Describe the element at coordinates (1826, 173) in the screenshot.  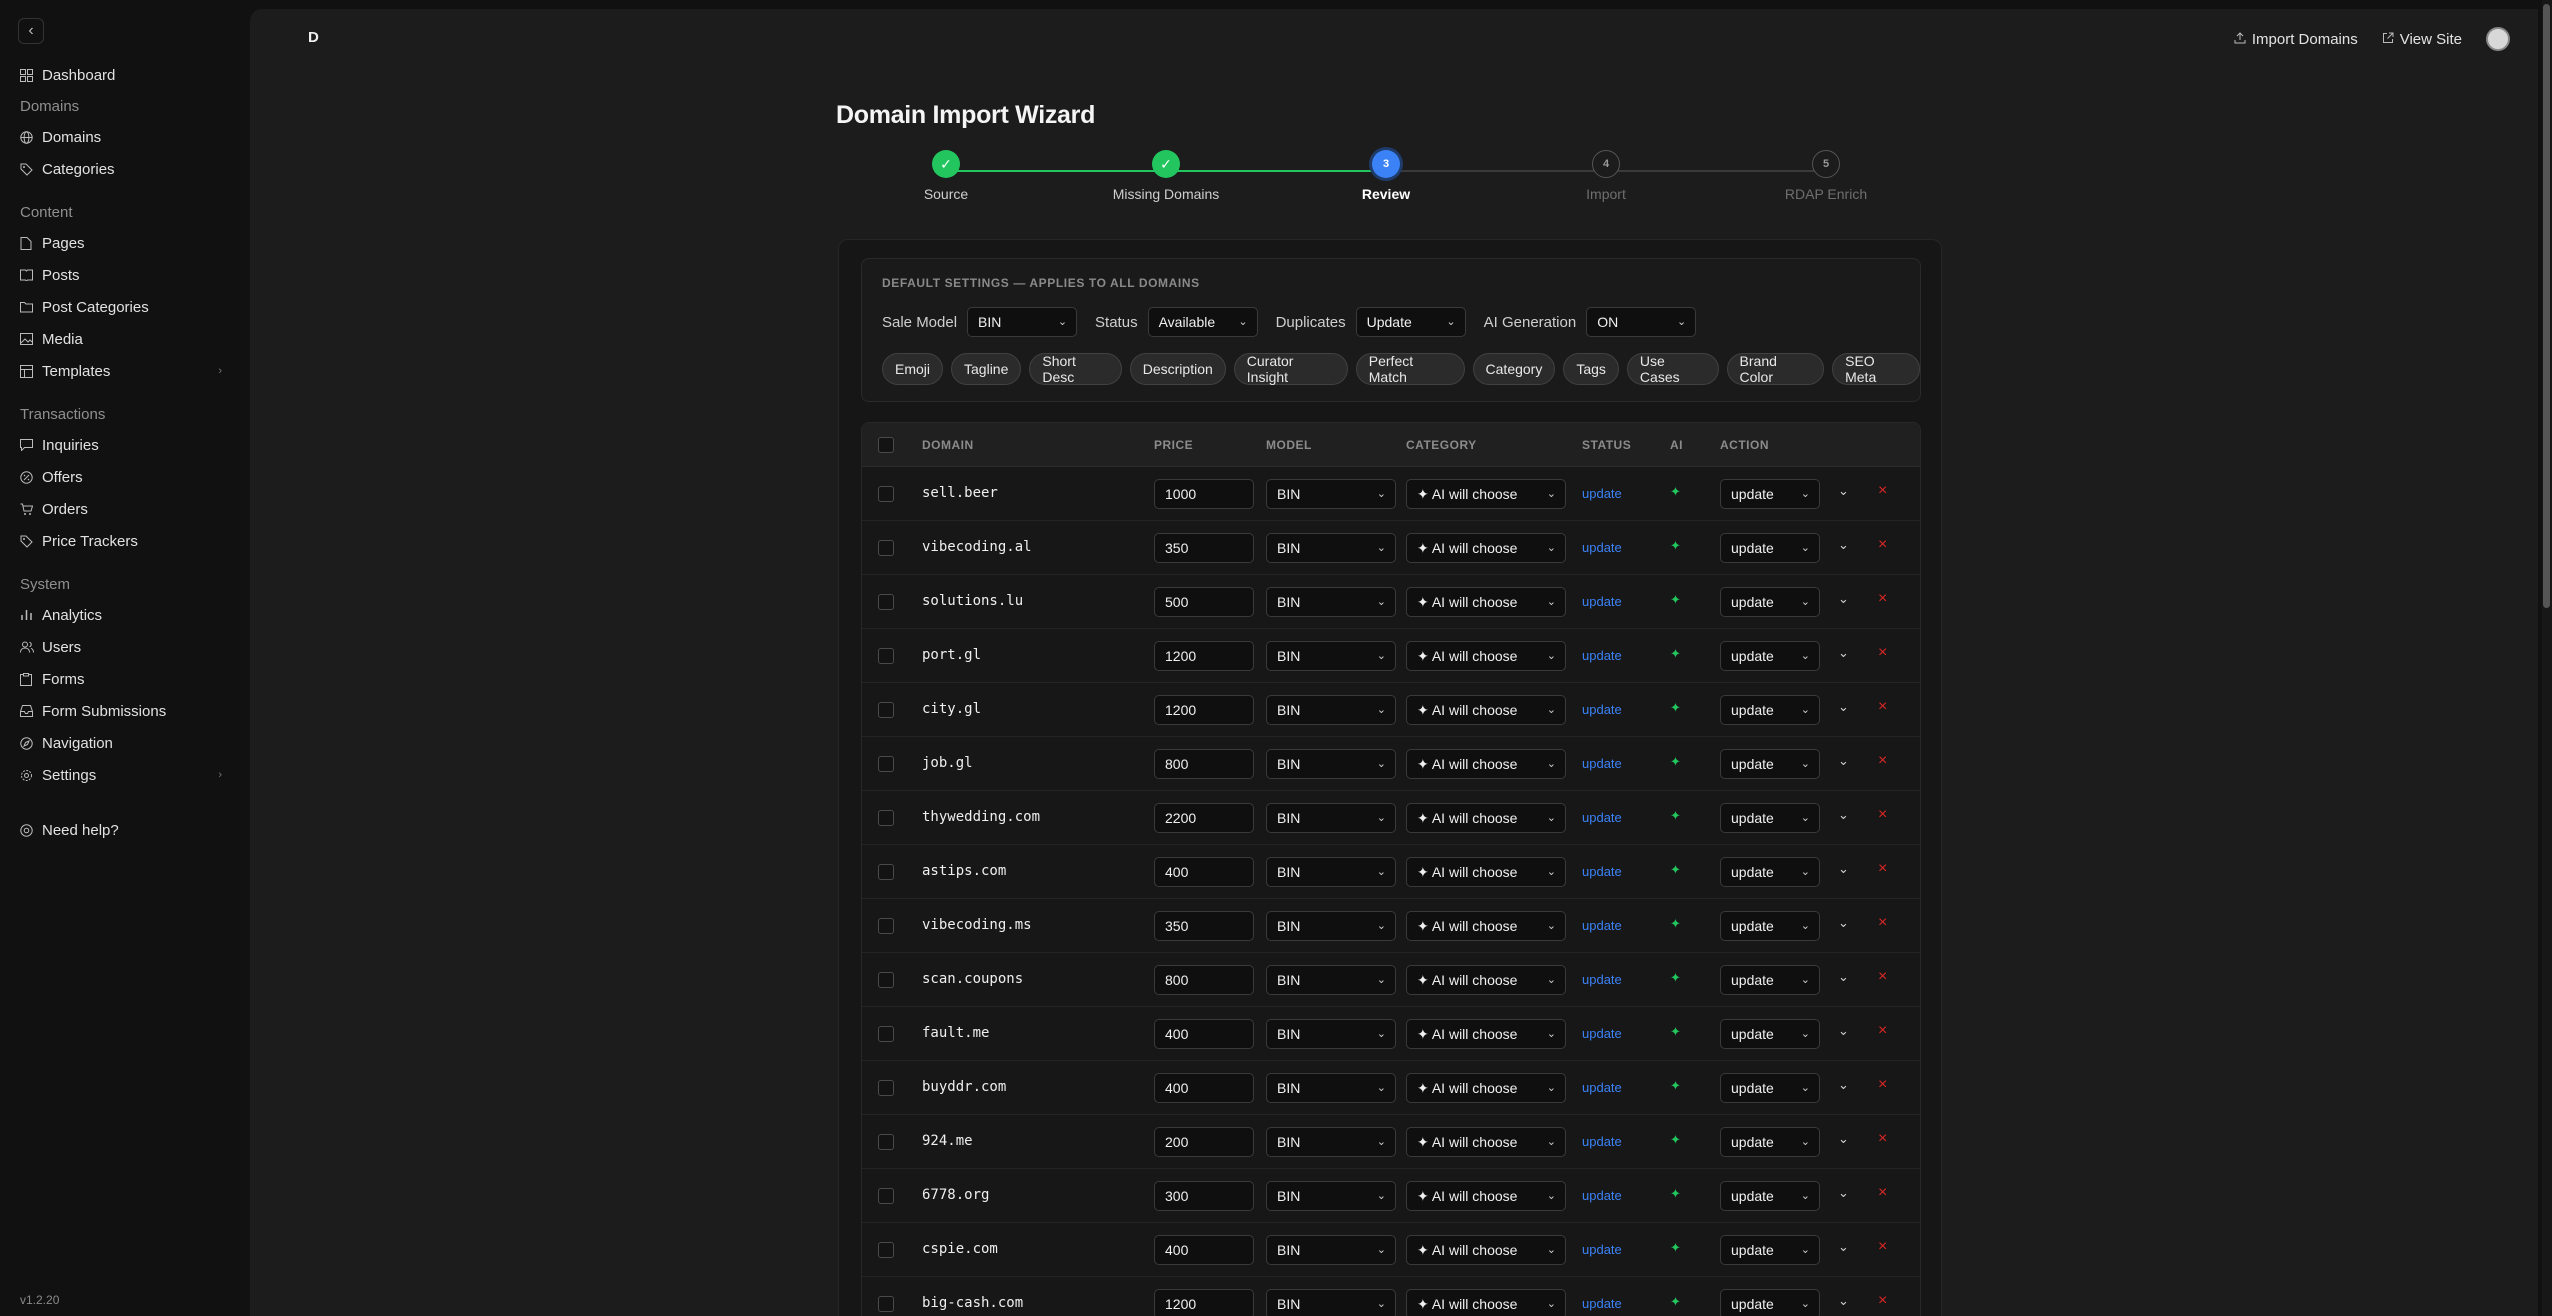
I see `wizard-step: 5 RDAP Enrich` at that location.